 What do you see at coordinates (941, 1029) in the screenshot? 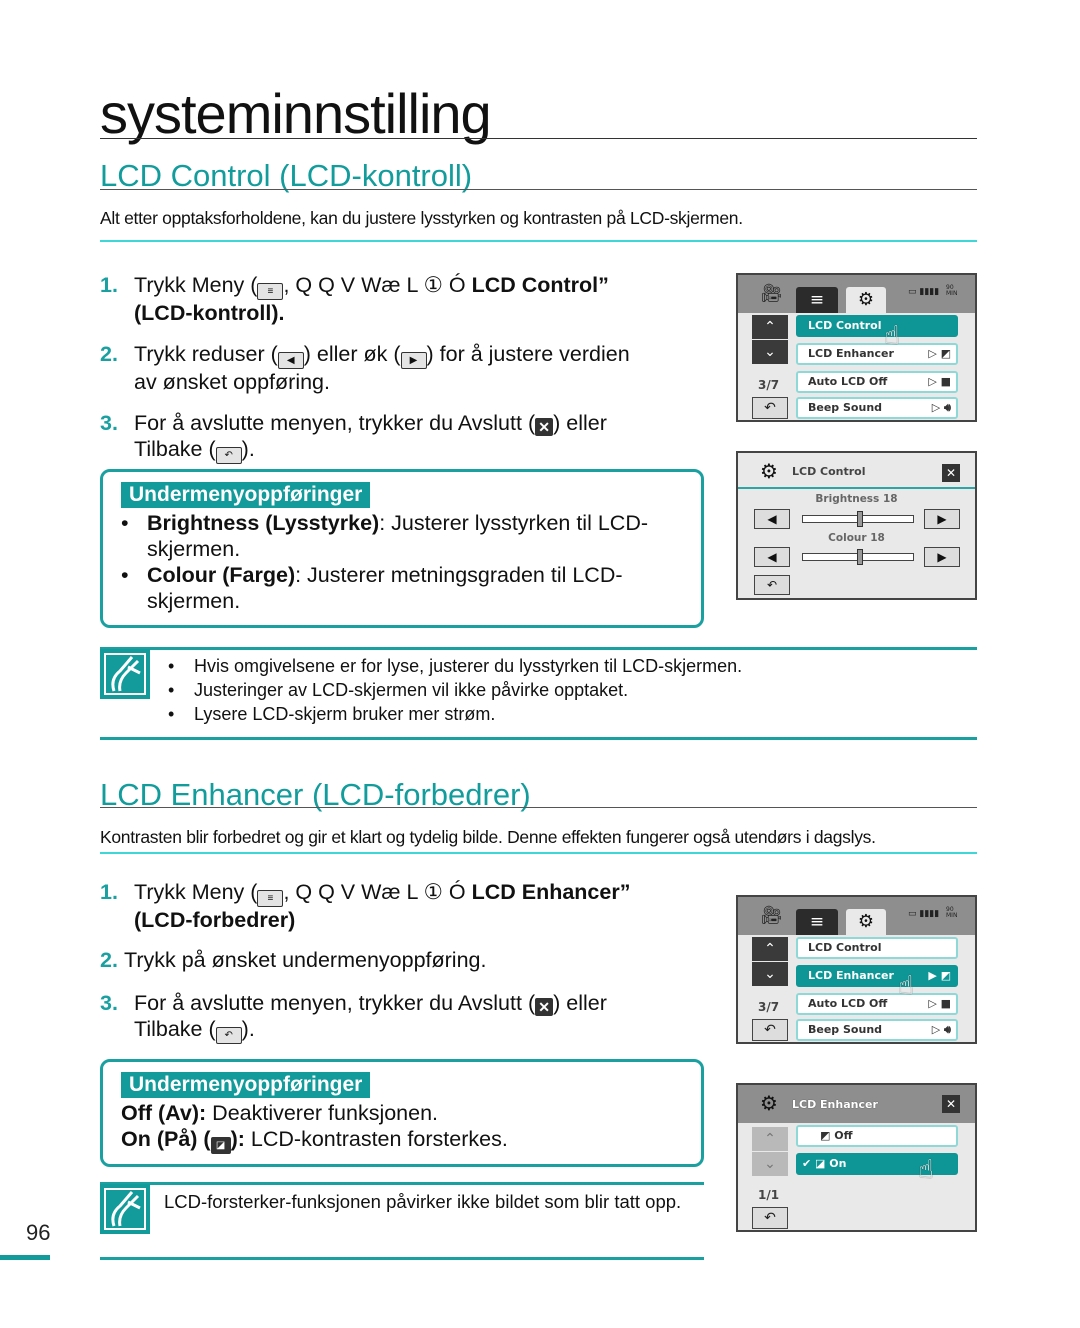
I see `speaker-icon: ▷ 🔊︎` at bounding box center [941, 1029].